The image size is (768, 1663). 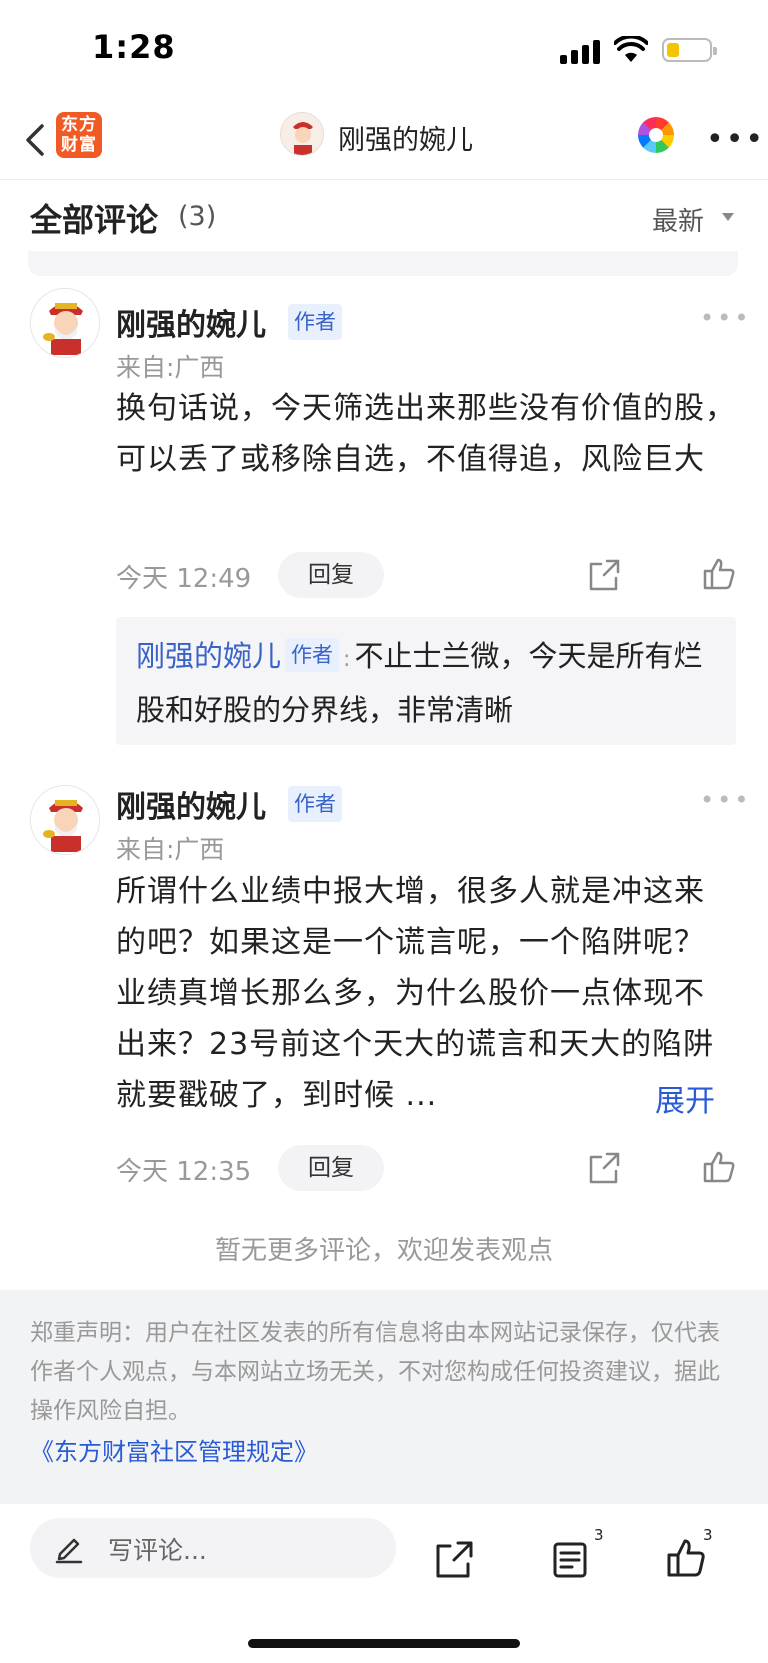 I want to click on color-wheel-icon, so click(x=656, y=135).